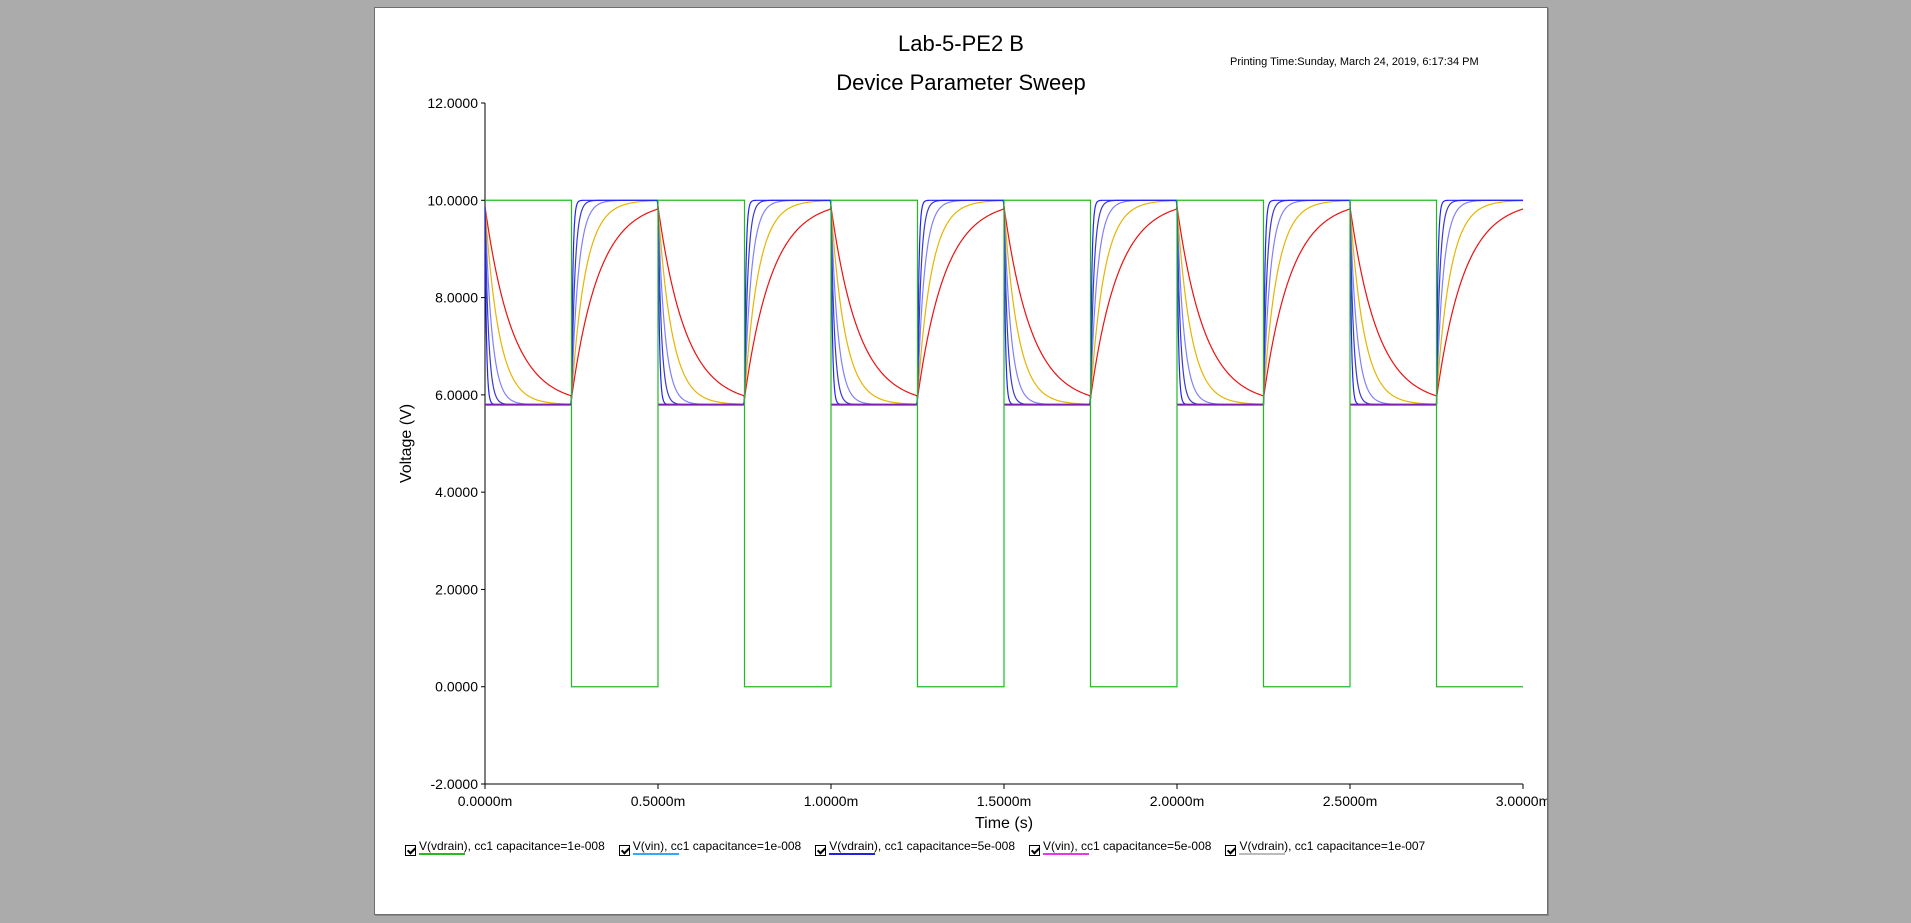  I want to click on legend-text: V(vdrain), cc1 capacitance=5e-008, so click(922, 846).